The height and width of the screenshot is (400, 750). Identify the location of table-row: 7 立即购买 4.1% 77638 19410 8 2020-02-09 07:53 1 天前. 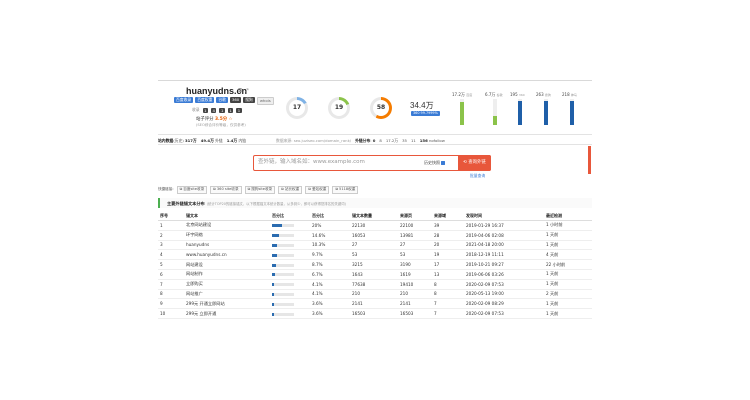
(375, 284).